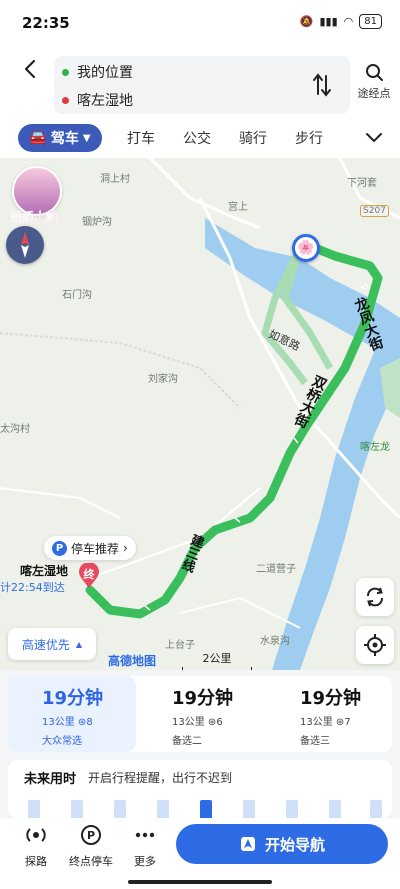 The image size is (400, 889). I want to click on tab-walk: 步行, so click(309, 138).